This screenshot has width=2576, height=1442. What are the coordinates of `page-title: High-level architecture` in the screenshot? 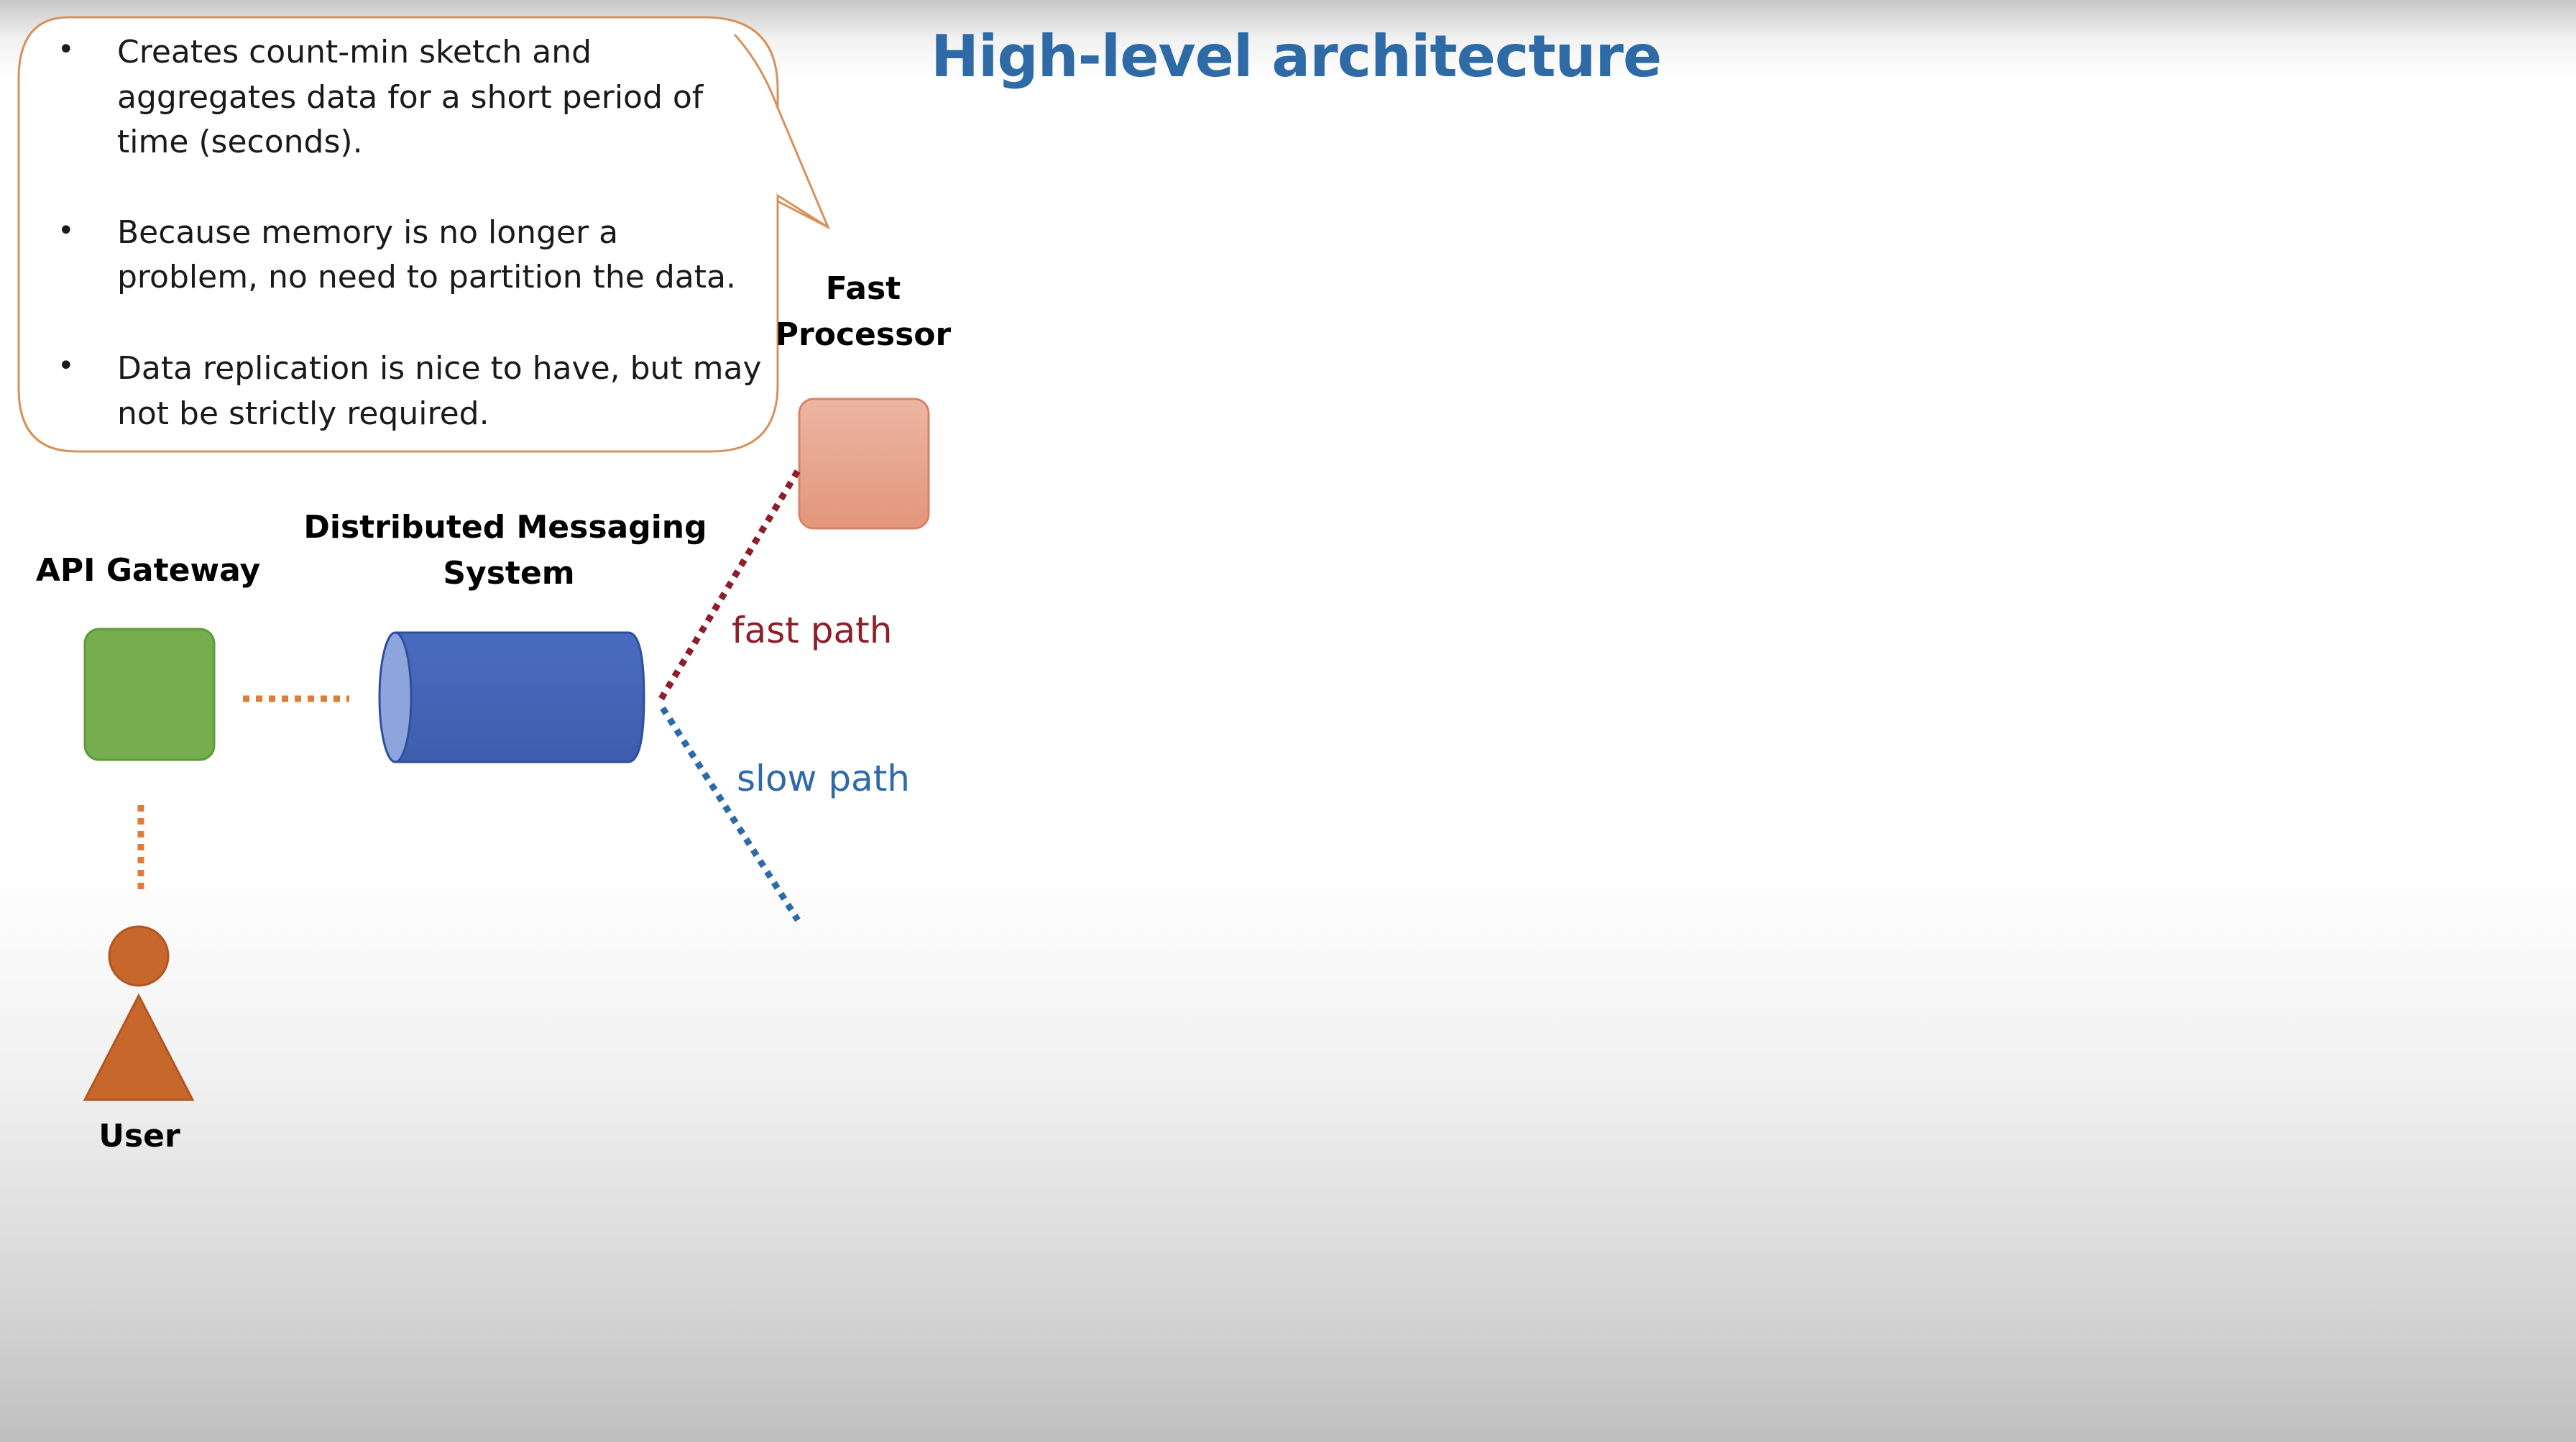 It's located at (1296, 56).